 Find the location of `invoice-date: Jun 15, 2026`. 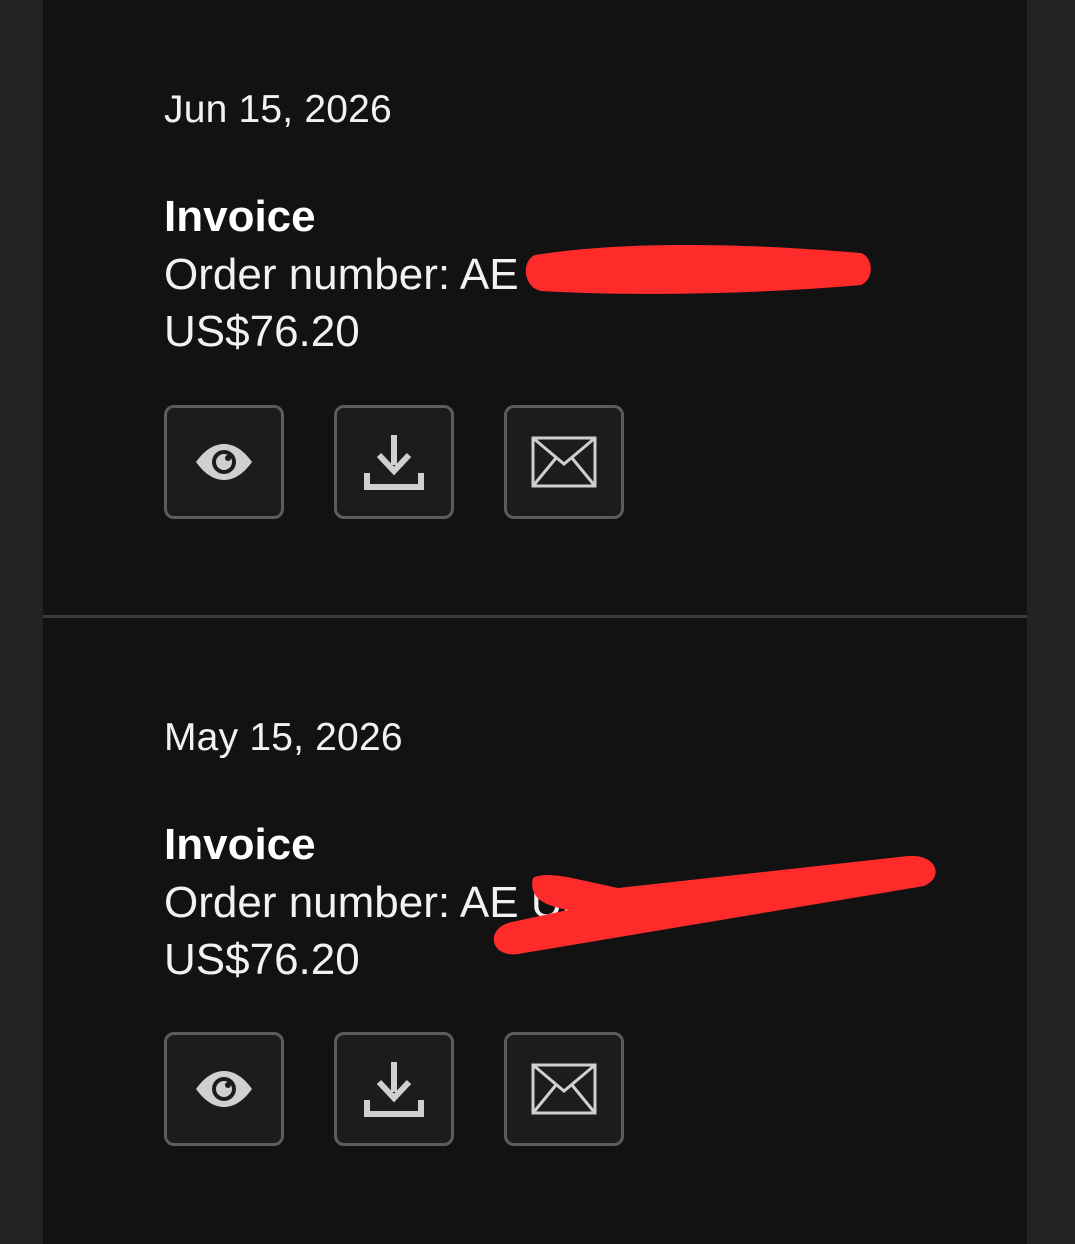

invoice-date: Jun 15, 2026 is located at coordinates (278, 109).